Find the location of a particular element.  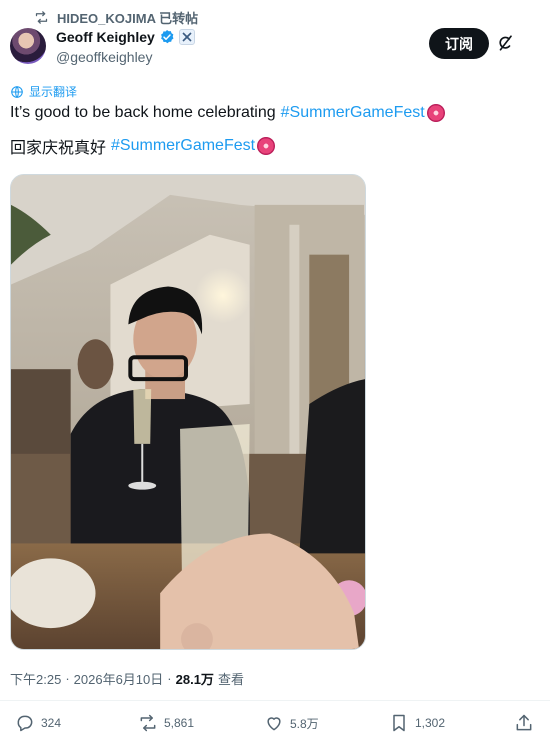

tweet-text-line-2: 回家庆祝真好 #SummerGameFest is located at coordinates (143, 146).